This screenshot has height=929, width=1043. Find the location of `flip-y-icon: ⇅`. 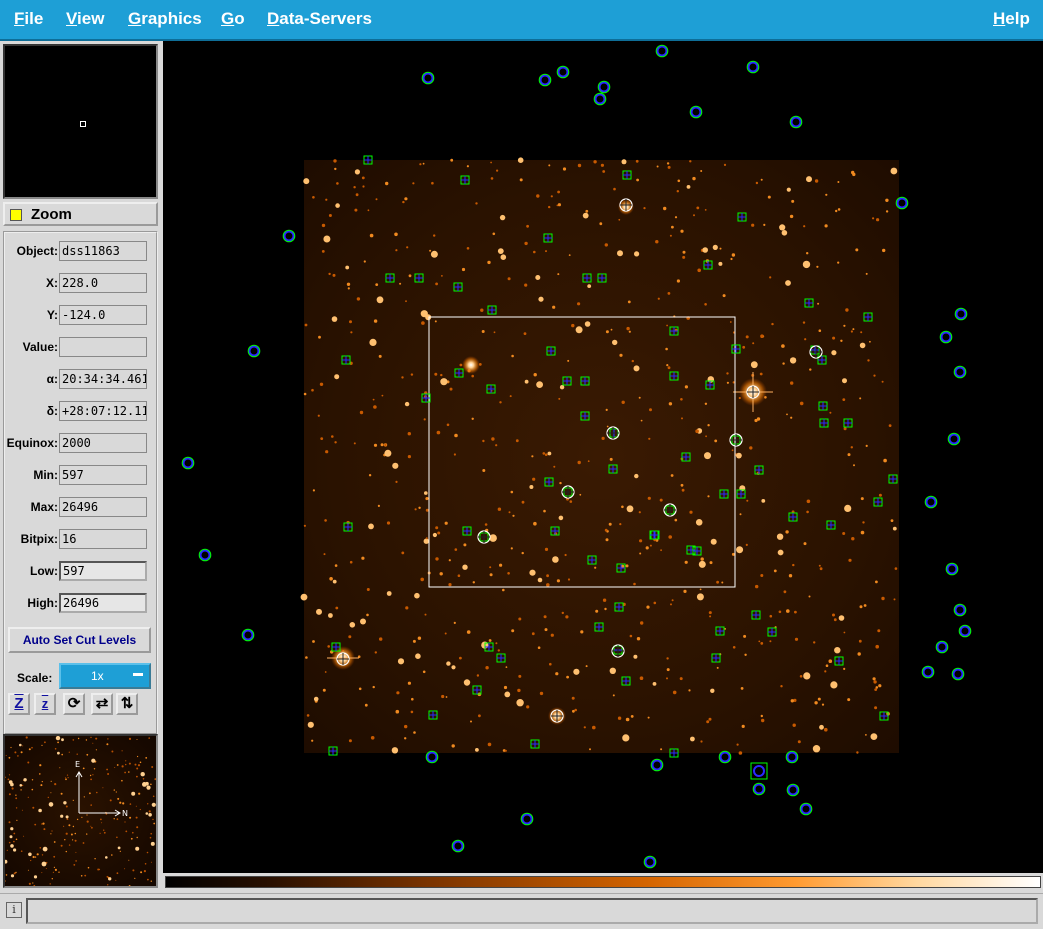

flip-y-icon: ⇅ is located at coordinates (127, 703).